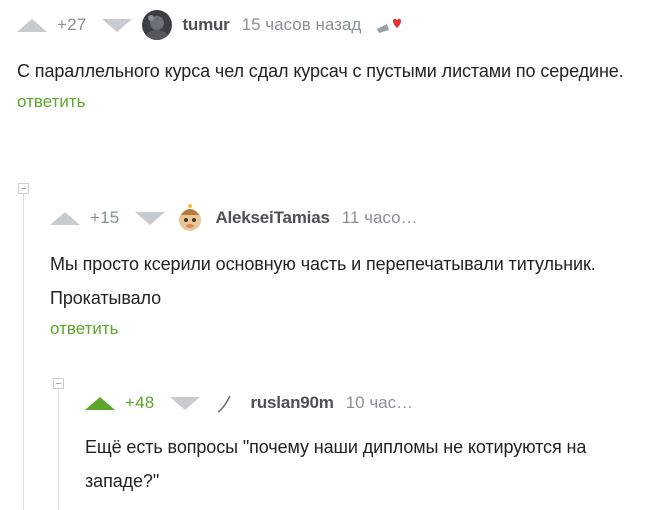 This screenshot has width=650, height=510. I want to click on comment-time: 15 часов назад, so click(302, 25).